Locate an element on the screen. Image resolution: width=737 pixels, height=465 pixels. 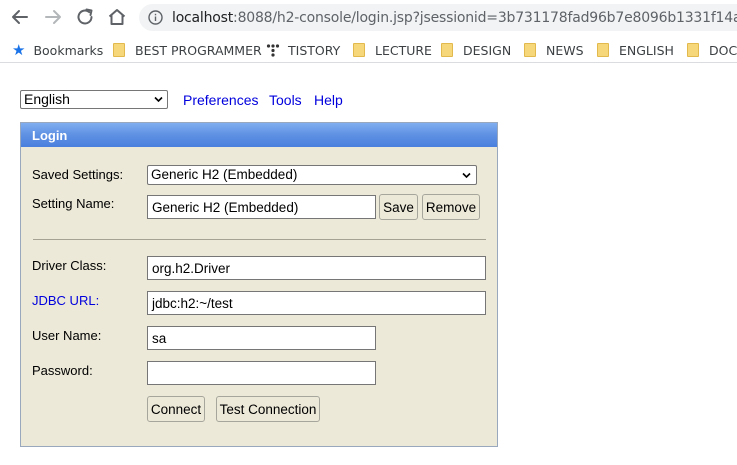
jdbc-url-link: JDBC URL: is located at coordinates (65, 300).